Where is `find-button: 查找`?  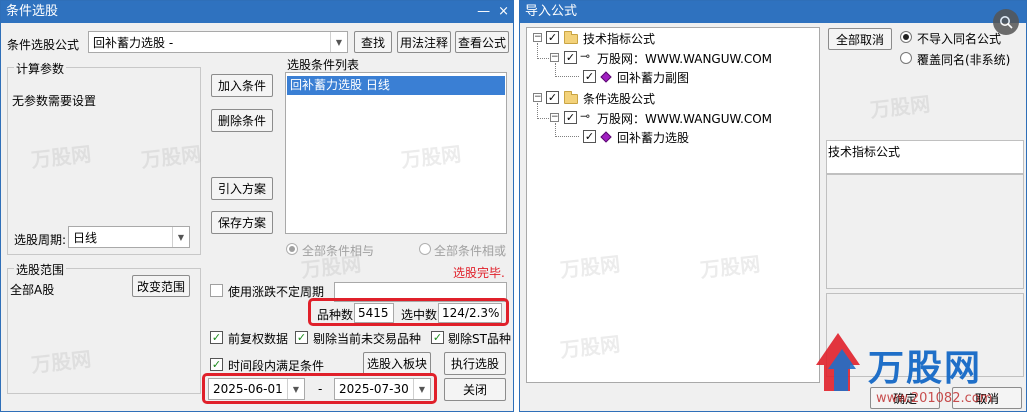
find-button: 查找 is located at coordinates (373, 42).